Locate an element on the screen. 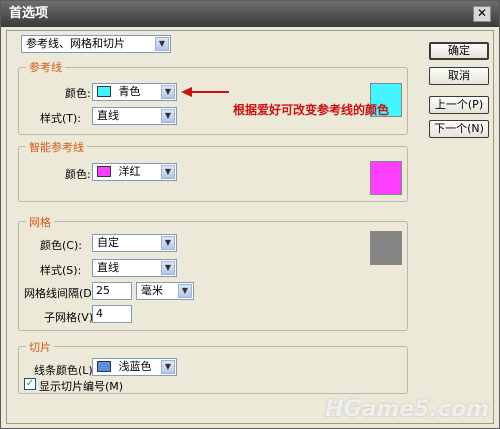 The image size is (500, 429). grid-color-value: 自定 is located at coordinates (108, 242).